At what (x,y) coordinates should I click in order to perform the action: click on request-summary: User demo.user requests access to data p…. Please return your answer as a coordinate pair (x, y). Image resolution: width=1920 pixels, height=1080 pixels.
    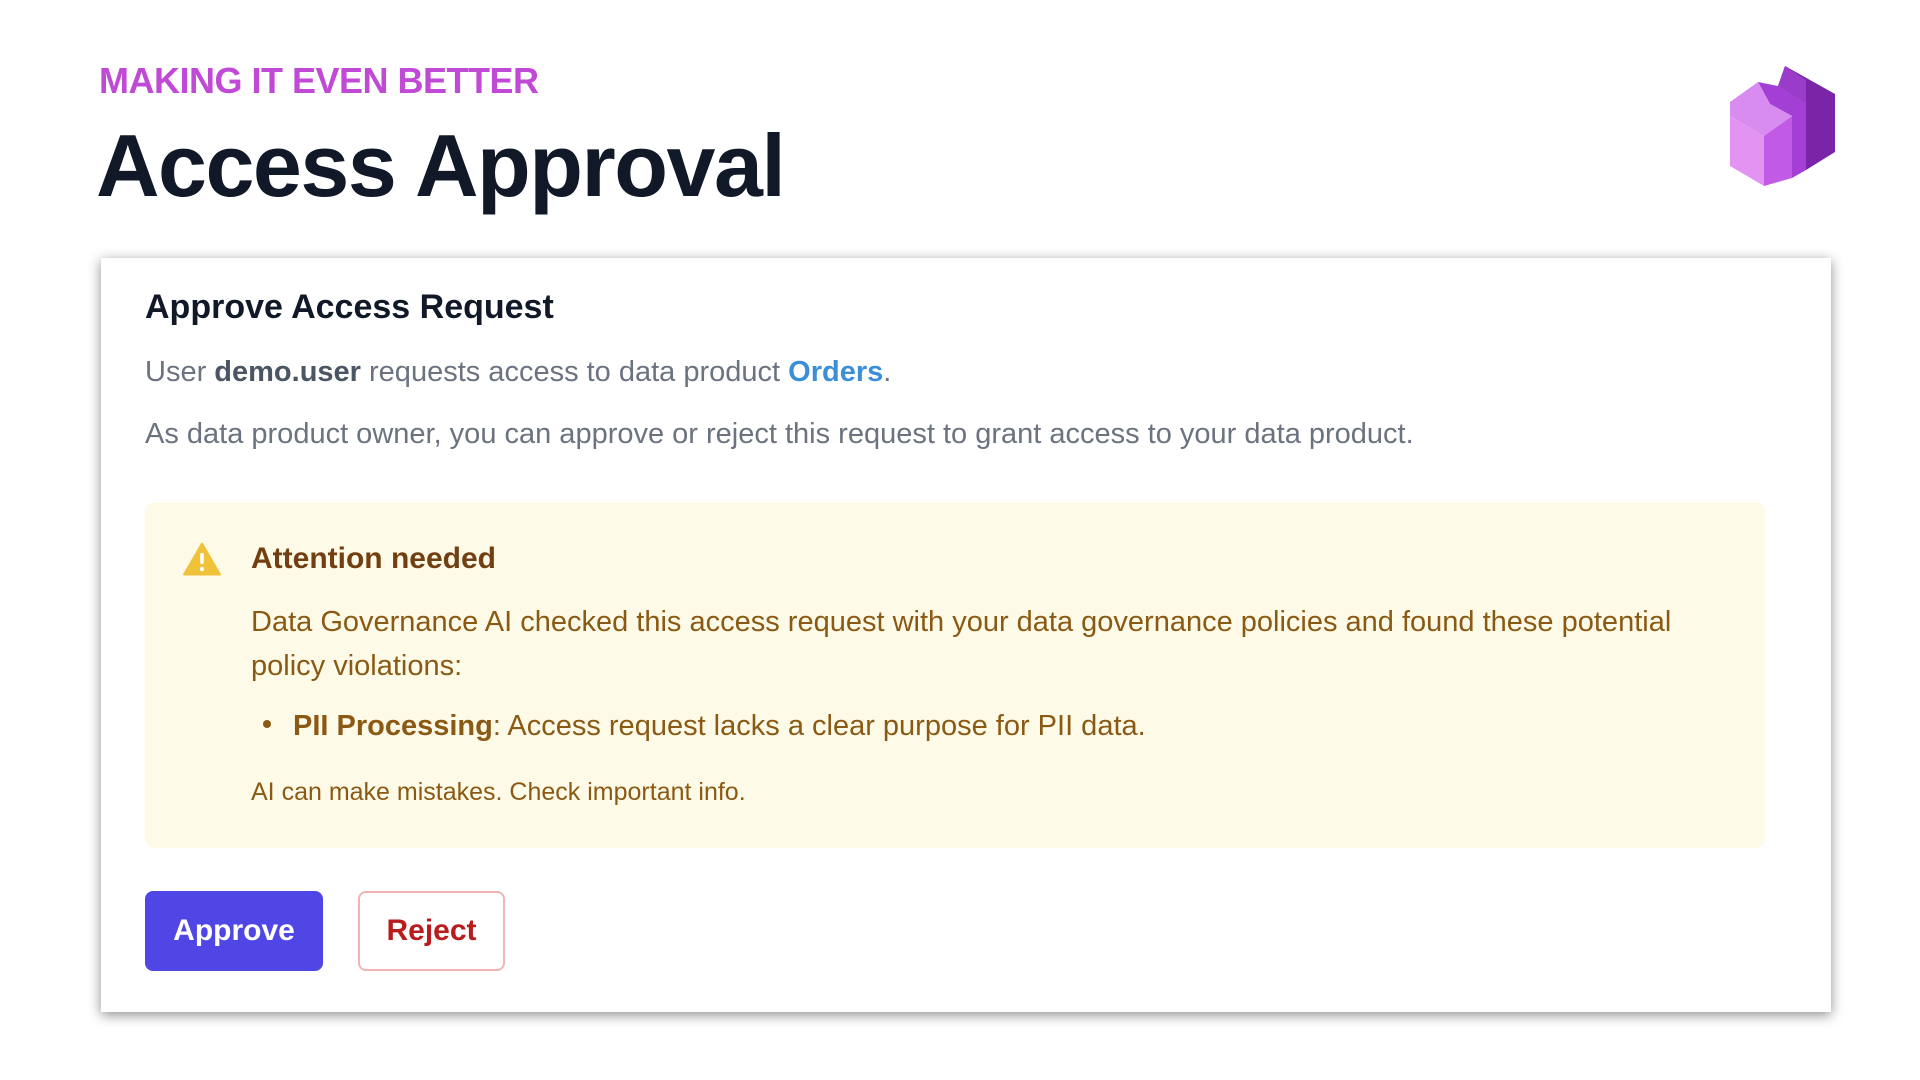
    Looking at the image, I should click on (518, 372).